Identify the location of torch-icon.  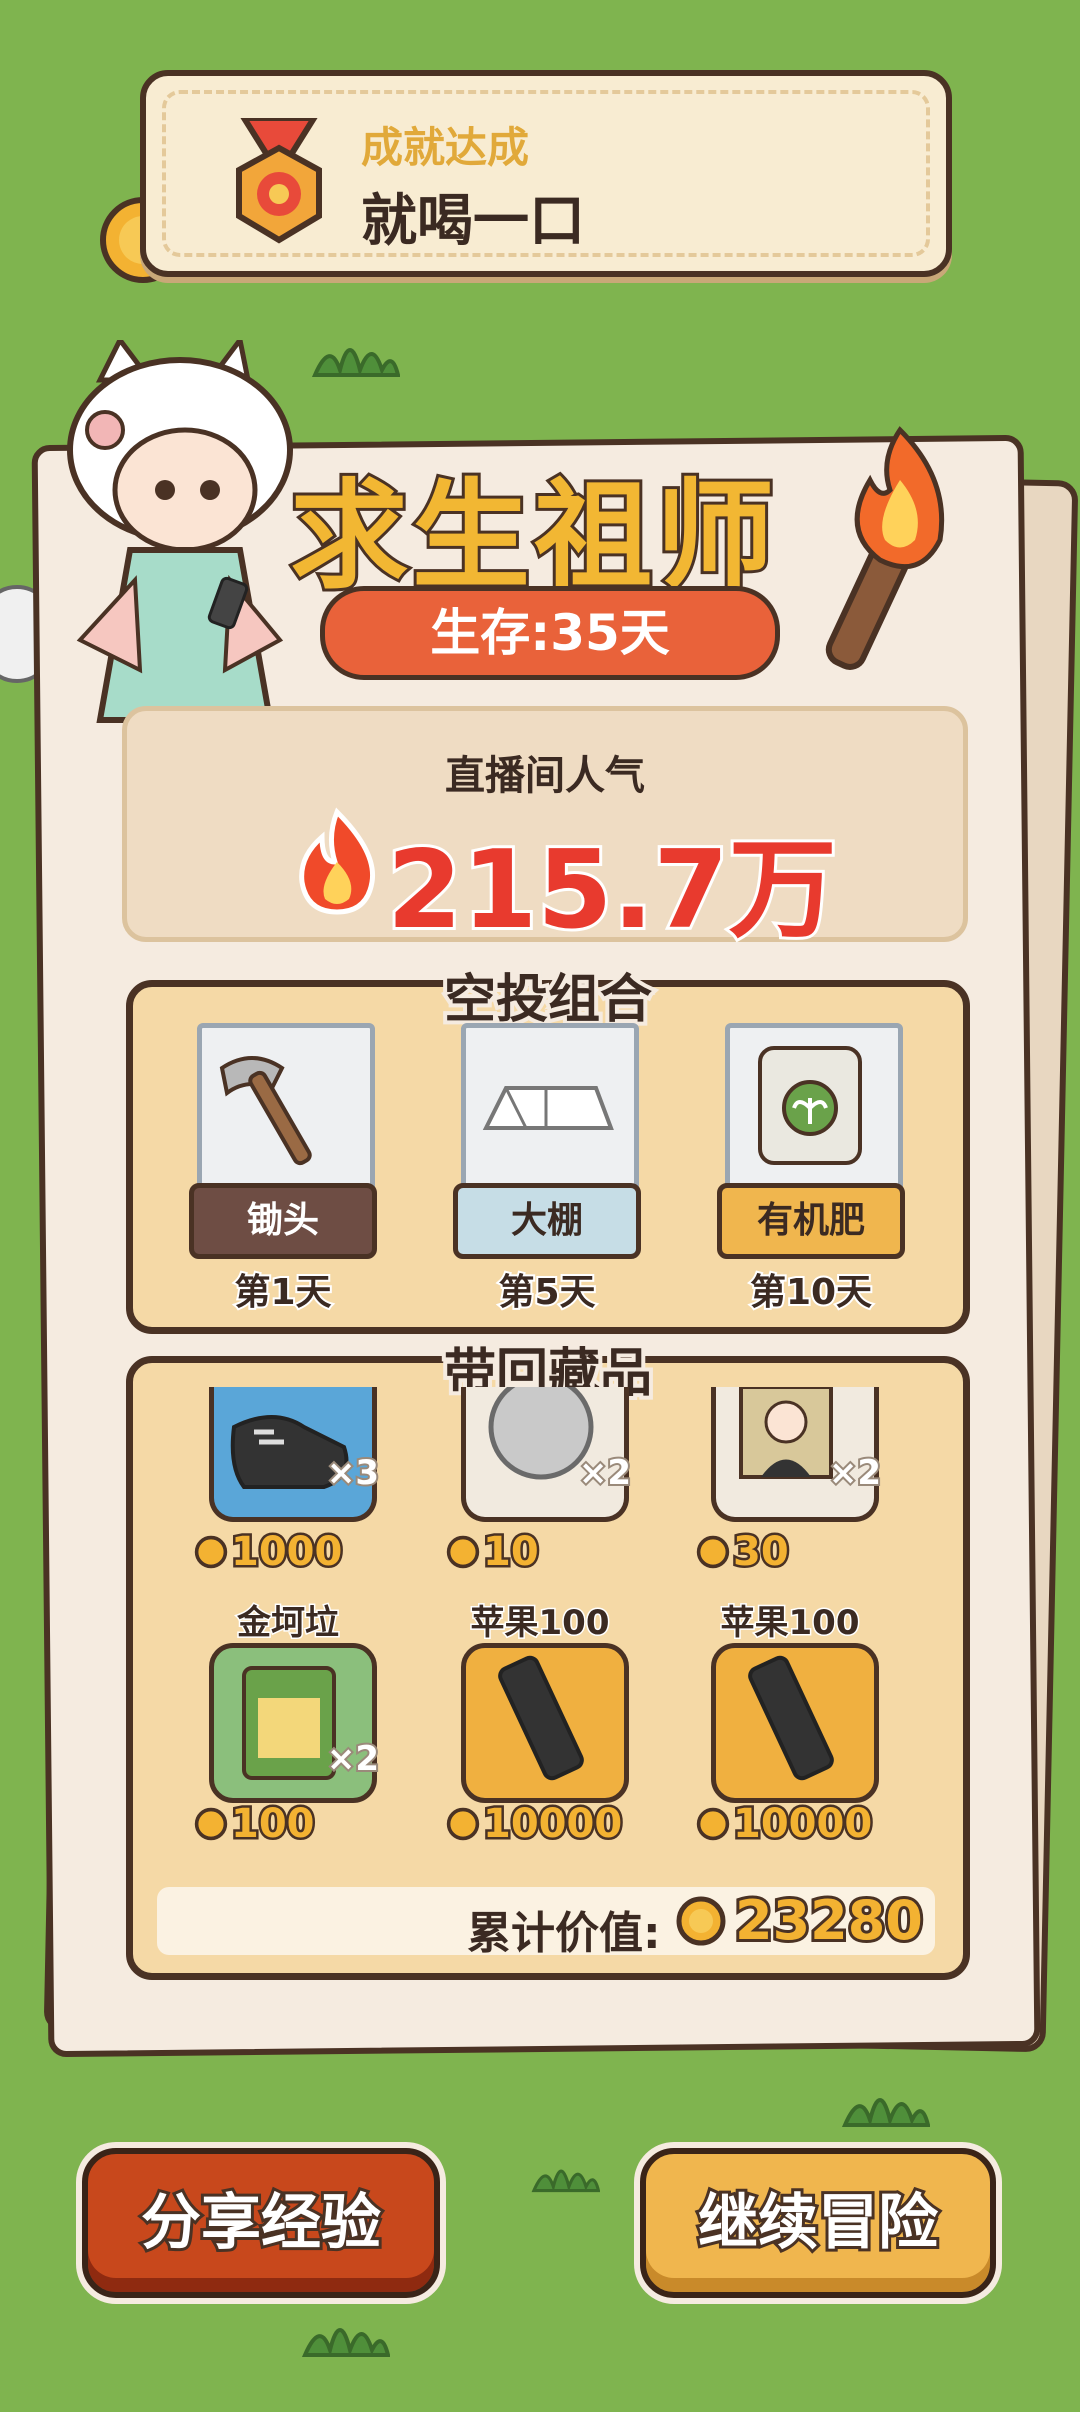
(885, 548).